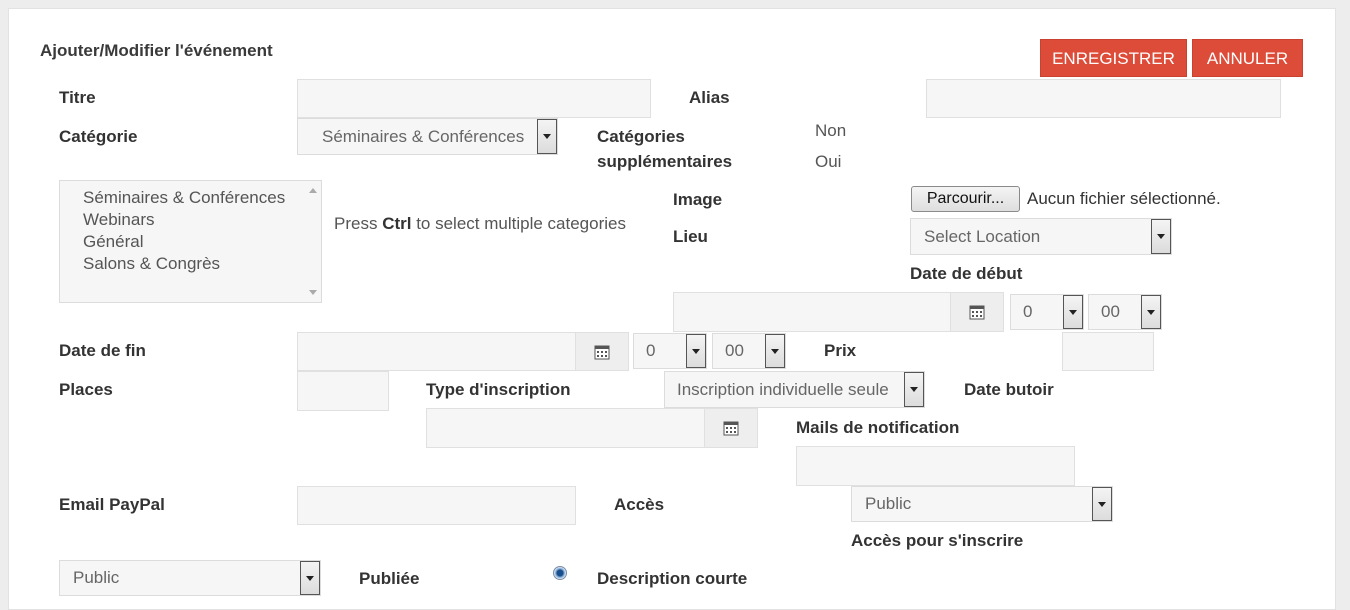 The image size is (1350, 610). I want to click on registration-type-select: Inscription individuelle seule, so click(794, 389).